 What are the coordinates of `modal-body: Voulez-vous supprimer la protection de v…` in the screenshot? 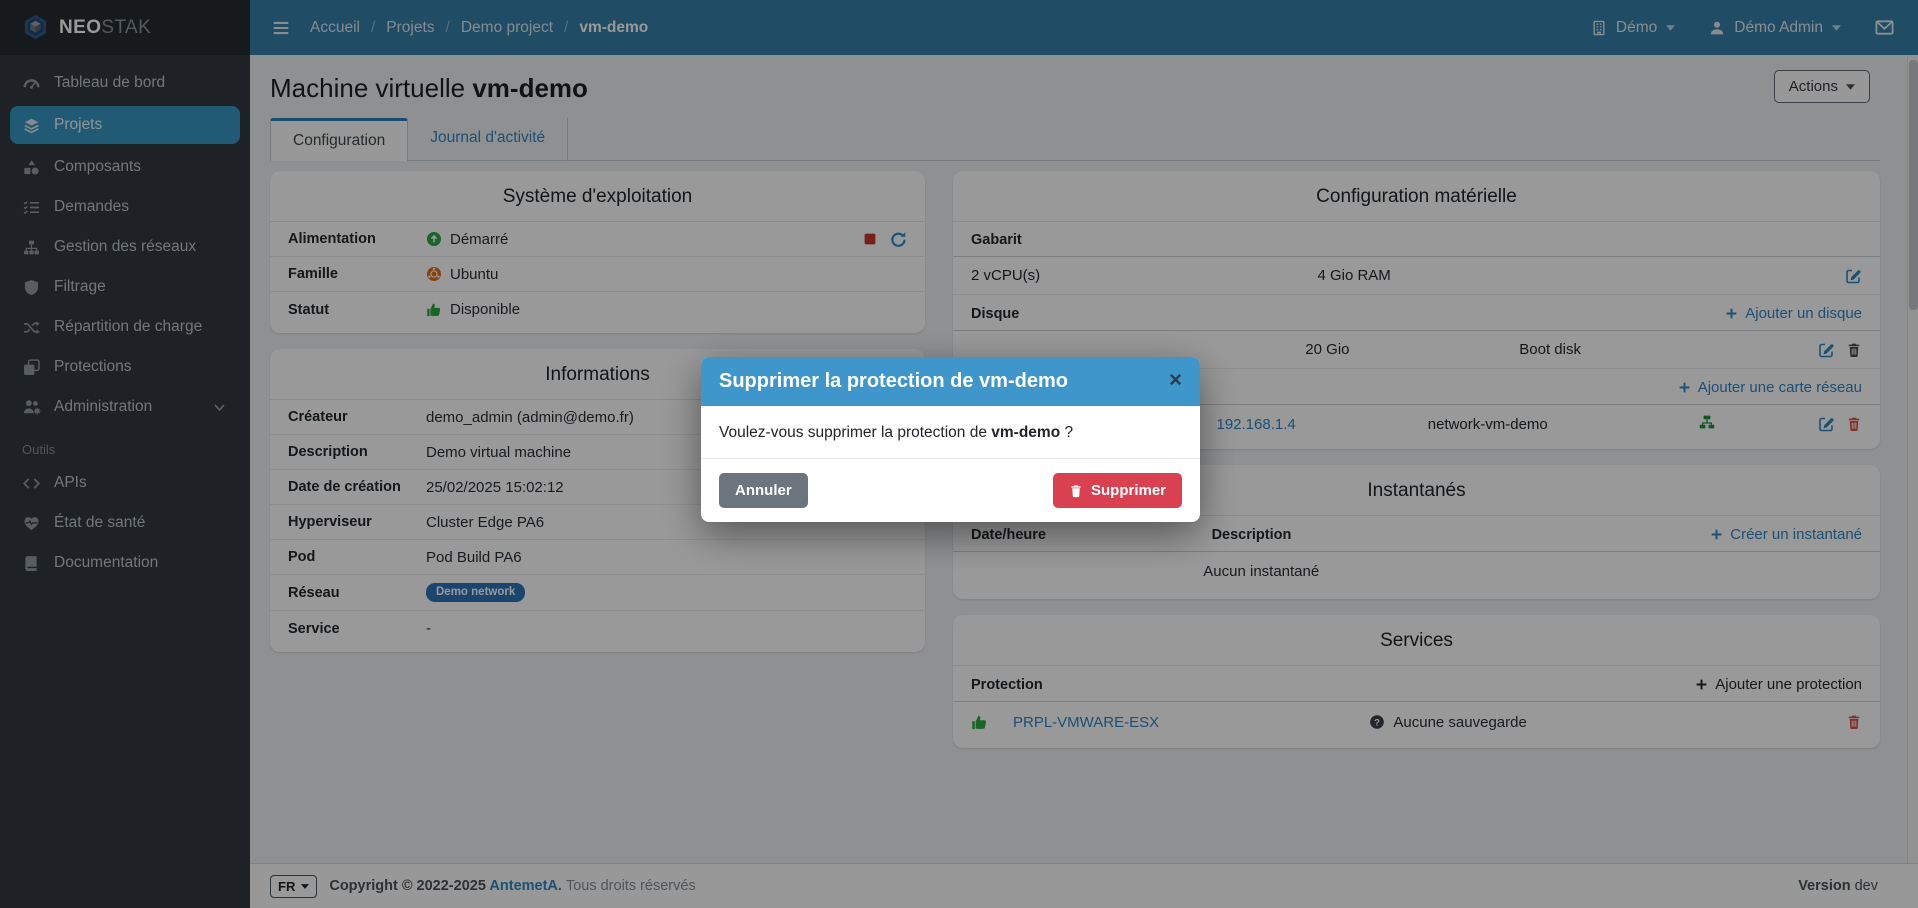 It's located at (950, 432).